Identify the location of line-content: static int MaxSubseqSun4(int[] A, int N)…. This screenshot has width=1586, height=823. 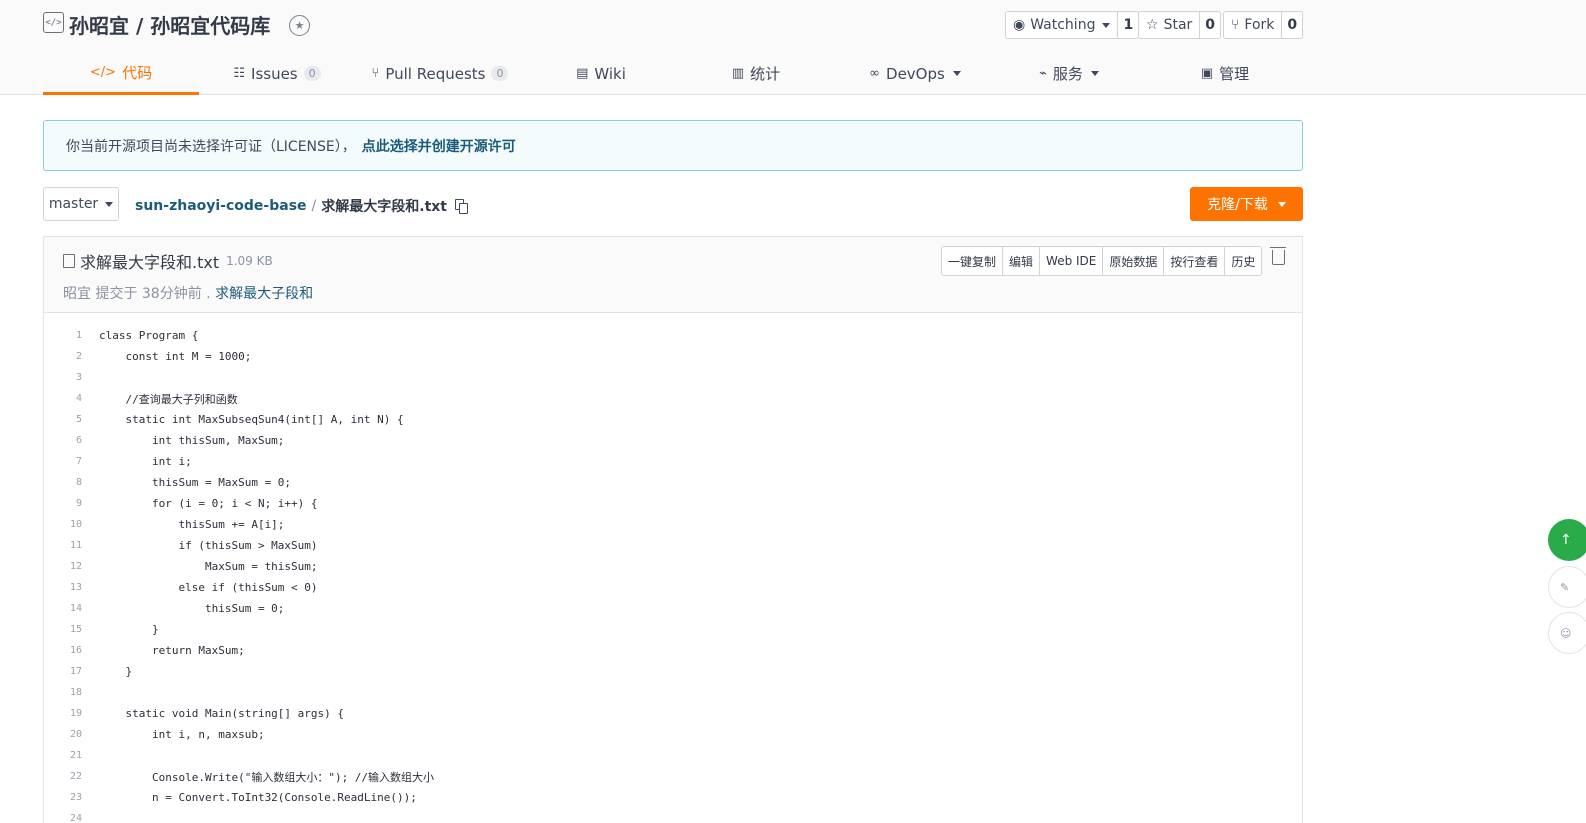
(251, 419).